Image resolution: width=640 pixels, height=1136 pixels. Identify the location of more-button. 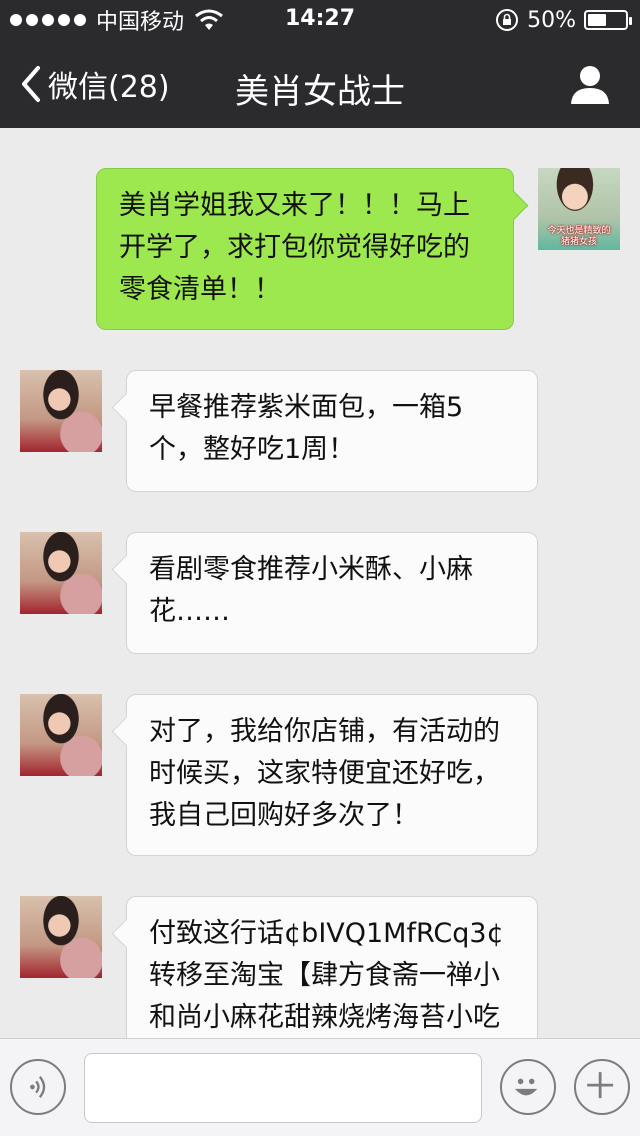
(602, 1087).